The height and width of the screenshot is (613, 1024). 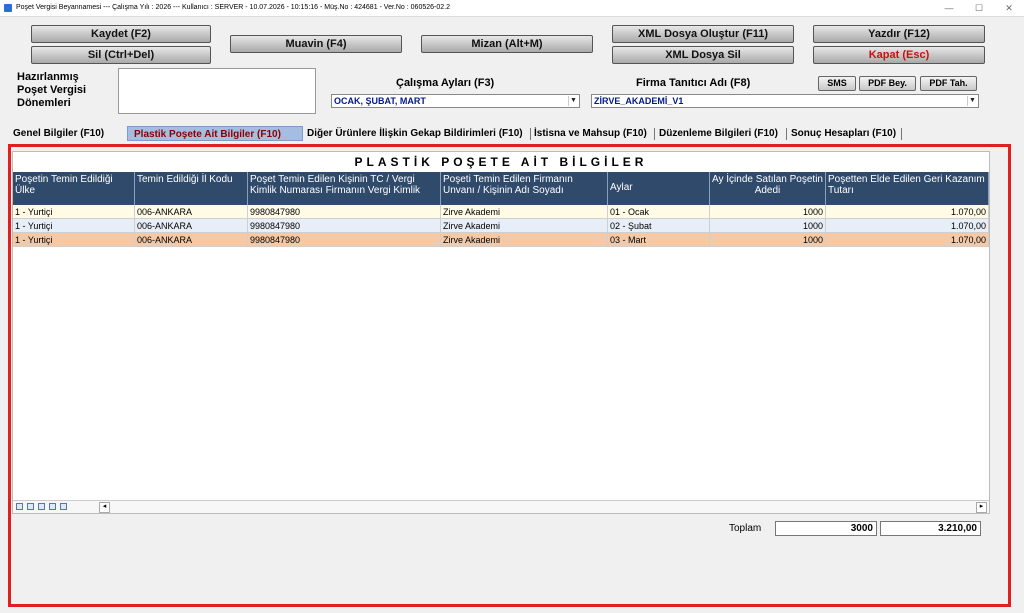 What do you see at coordinates (899, 55) in the screenshot?
I see `close-button: Kapat (Esc)` at bounding box center [899, 55].